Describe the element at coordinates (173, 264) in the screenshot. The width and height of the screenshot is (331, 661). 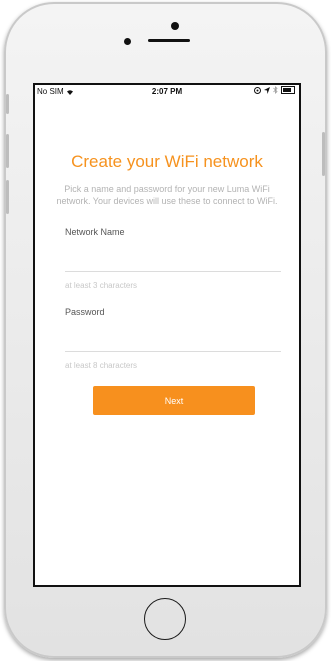
I see `network-name-input` at that location.